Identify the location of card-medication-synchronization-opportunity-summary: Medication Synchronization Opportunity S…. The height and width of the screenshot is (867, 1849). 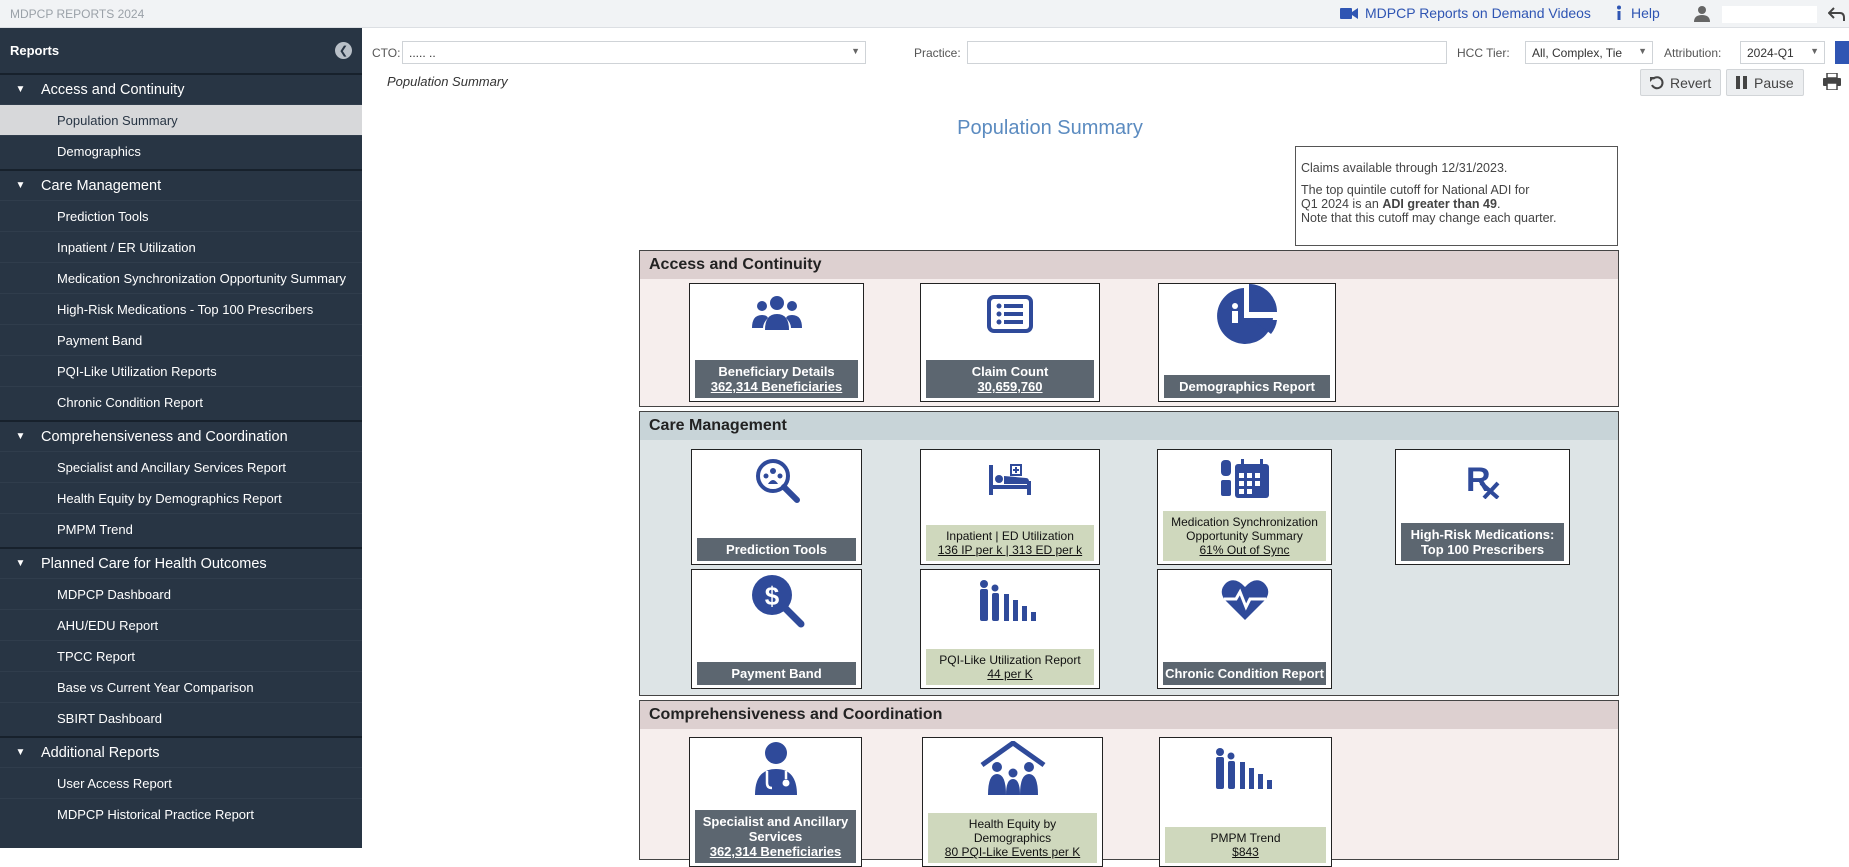
(1244, 507).